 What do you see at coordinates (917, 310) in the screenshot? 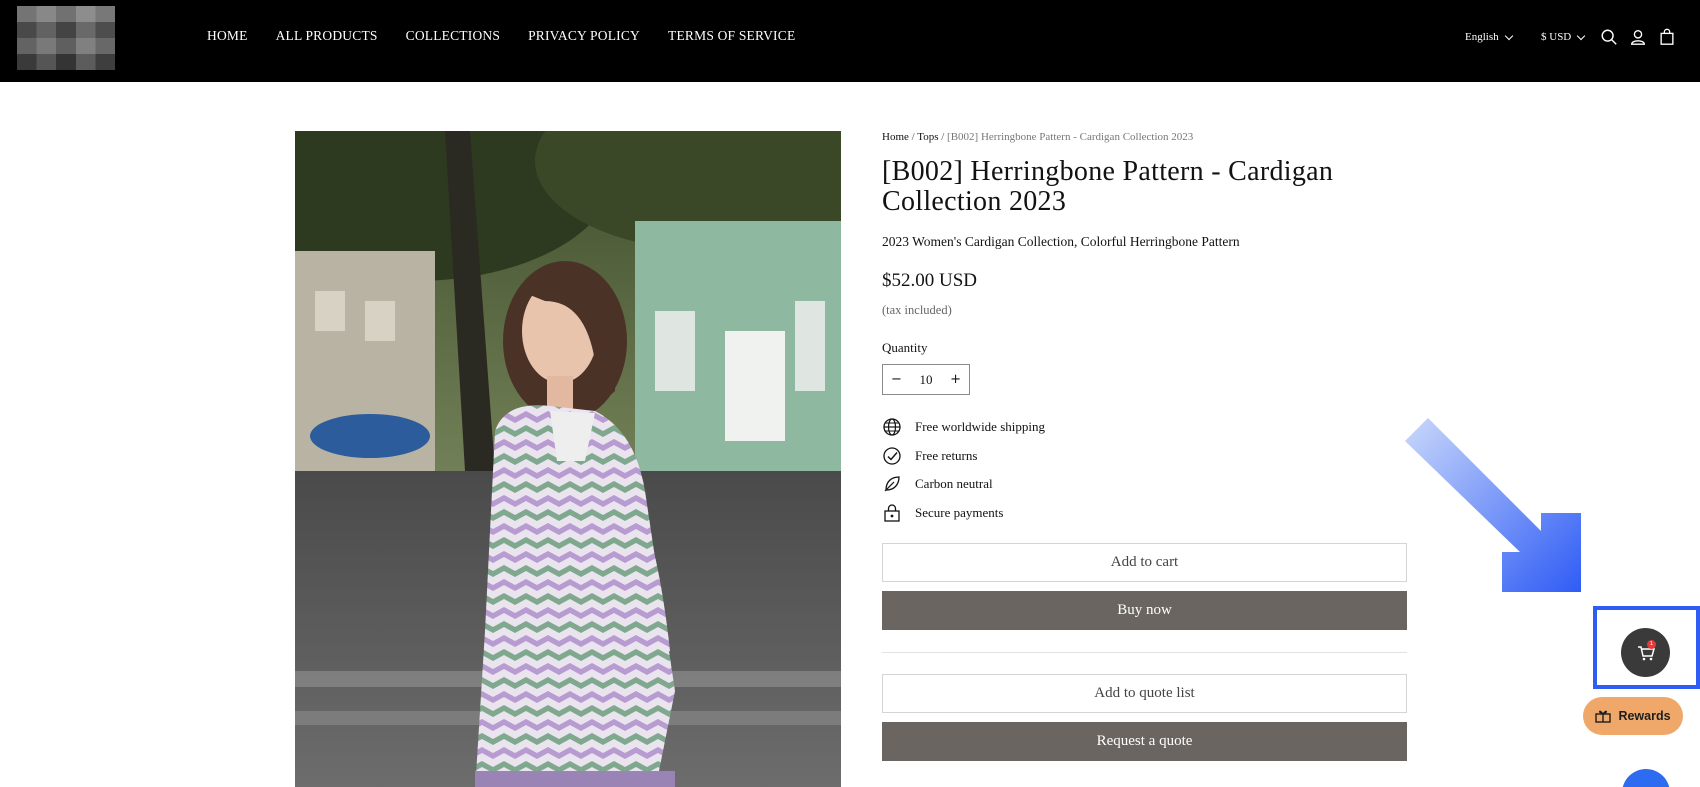
I see `tax-note: (tax included)` at bounding box center [917, 310].